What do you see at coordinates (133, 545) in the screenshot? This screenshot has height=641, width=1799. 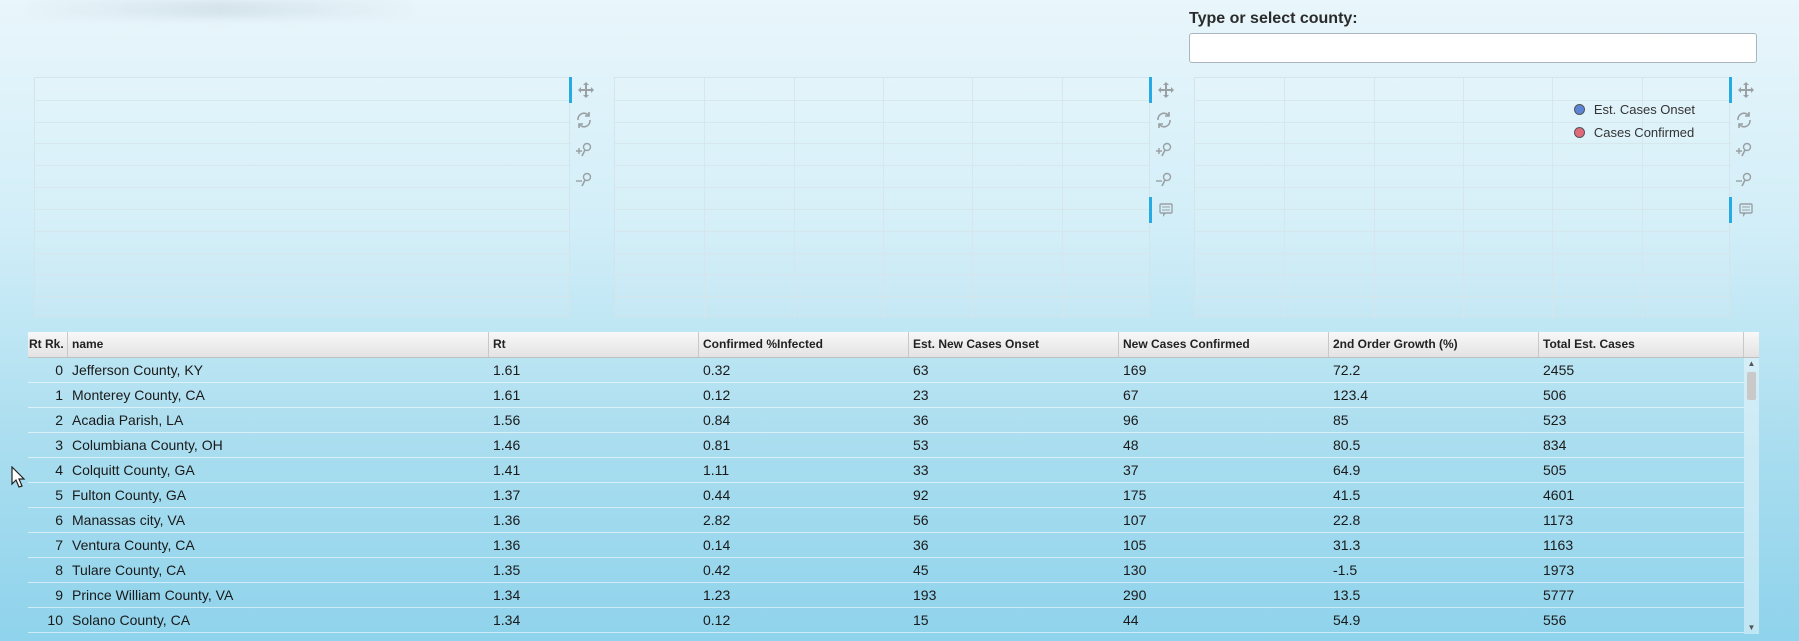 I see `table-cell: Ventura County, CA` at bounding box center [133, 545].